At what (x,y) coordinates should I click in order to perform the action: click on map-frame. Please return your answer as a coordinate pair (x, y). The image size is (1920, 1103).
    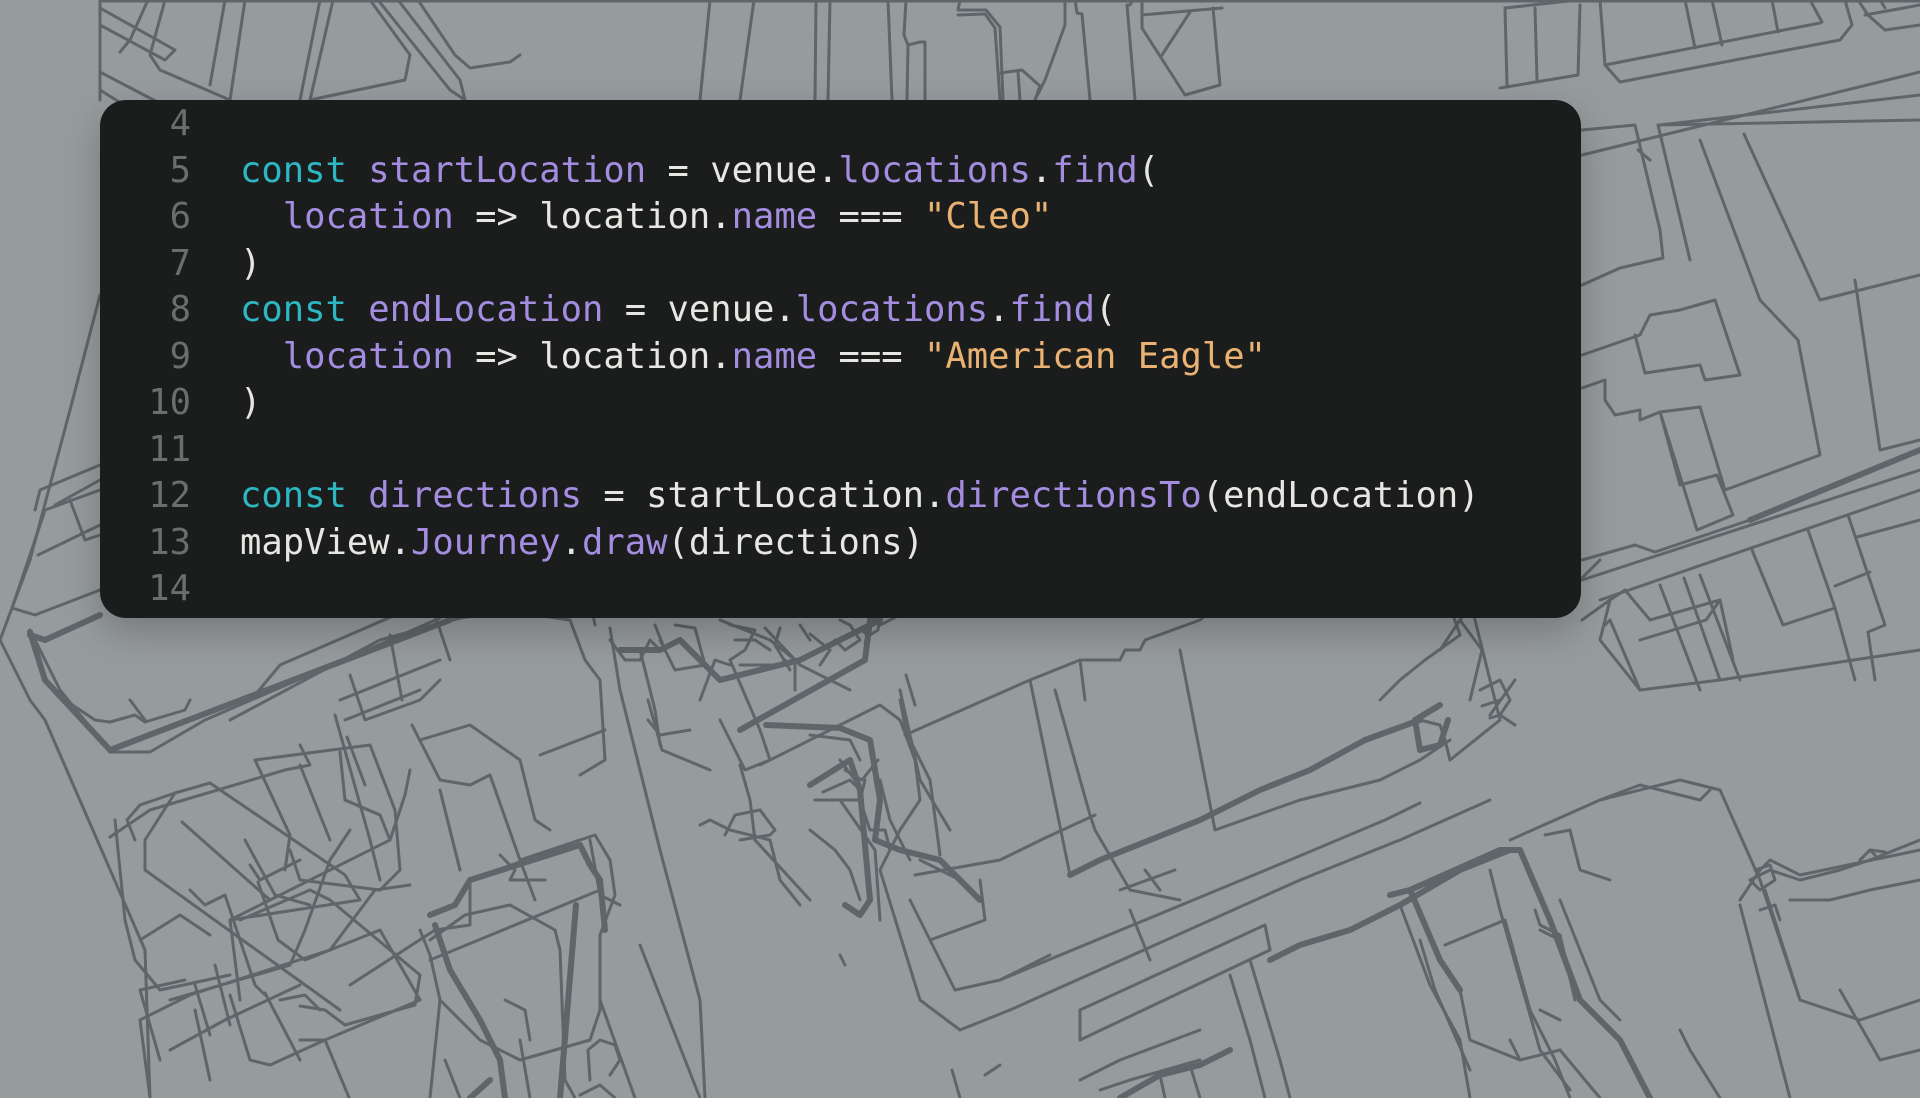
    Looking at the image, I should click on (1009, 51).